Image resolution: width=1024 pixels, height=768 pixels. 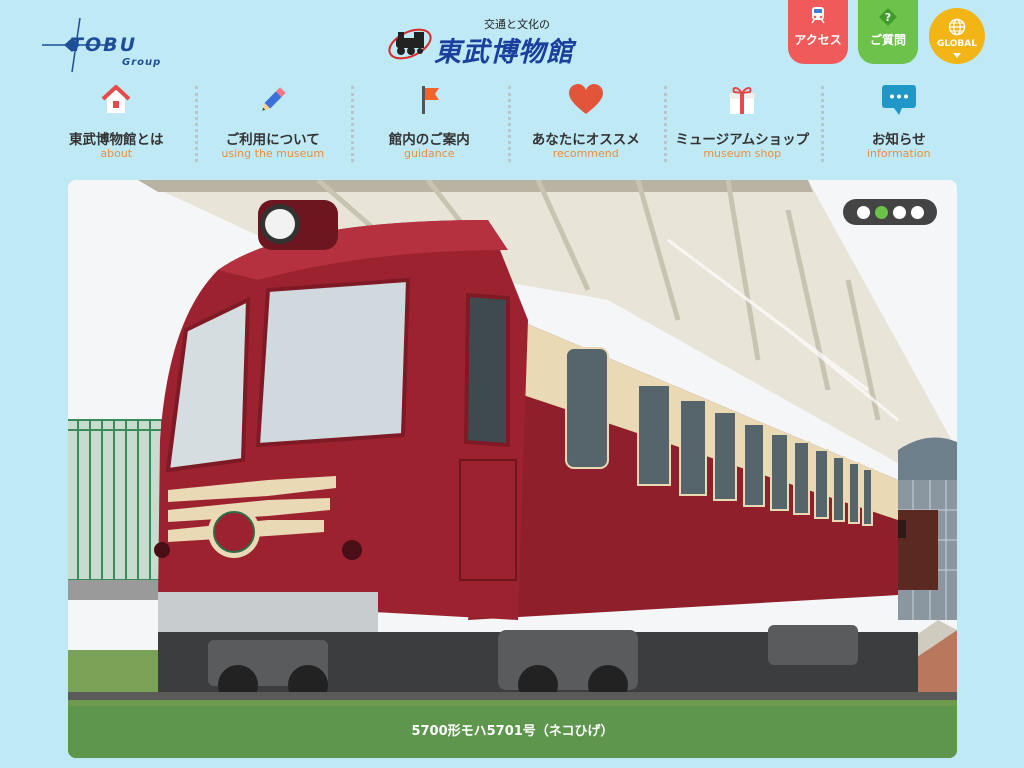 What do you see at coordinates (956, 44) in the screenshot?
I see `global-button-label: GLOBAL` at bounding box center [956, 44].